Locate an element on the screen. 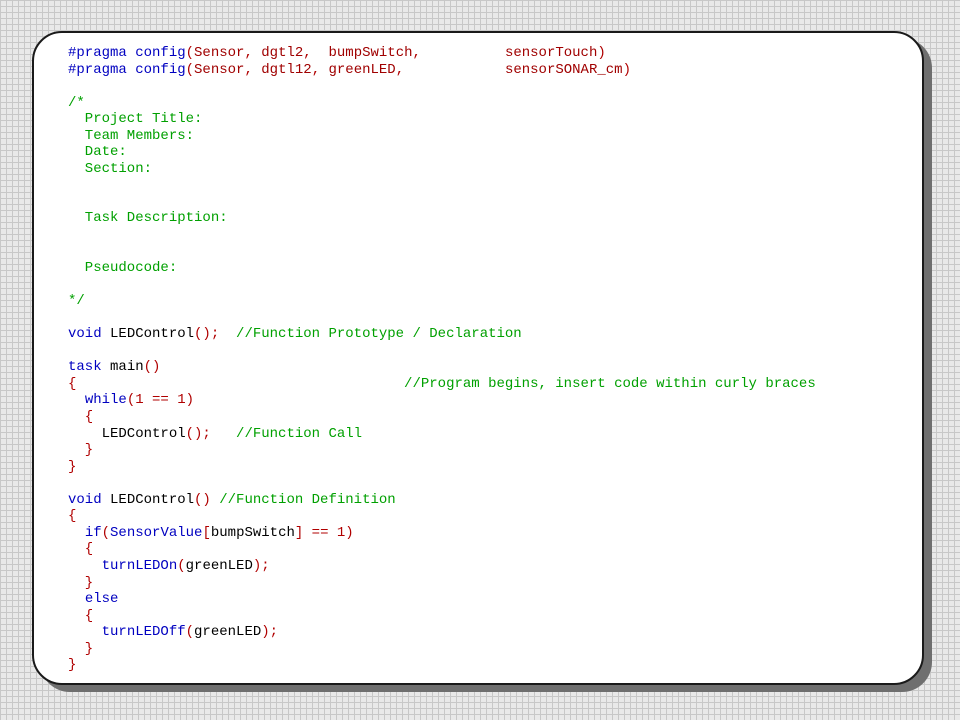 This screenshot has height=720, width=960. code-token: dgtl2 is located at coordinates (282, 53).